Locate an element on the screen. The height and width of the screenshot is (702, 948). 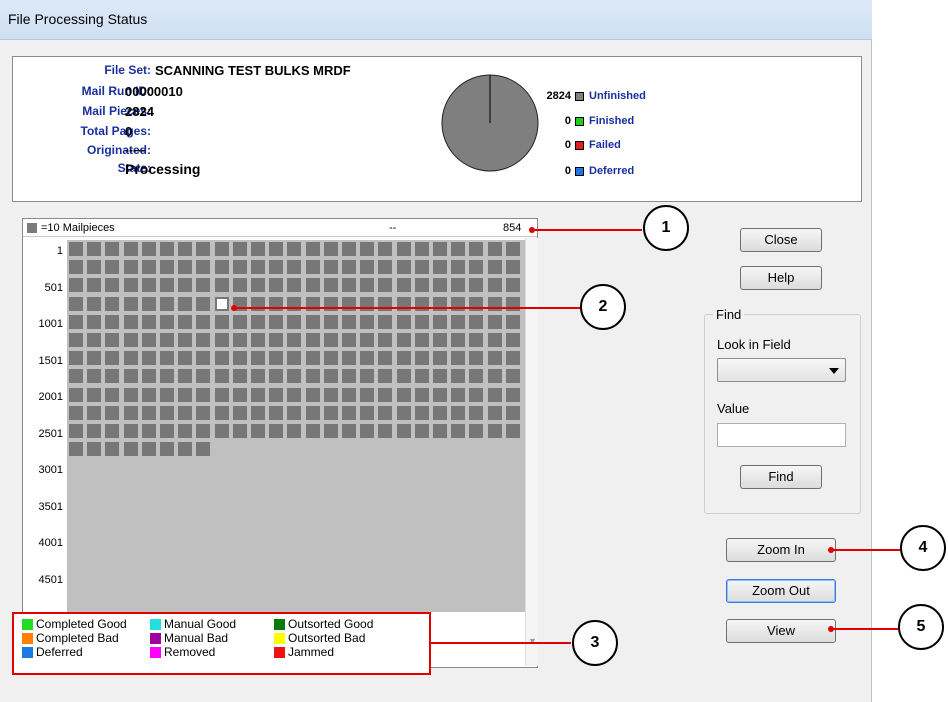
find-button: Find is located at coordinates (781, 477).